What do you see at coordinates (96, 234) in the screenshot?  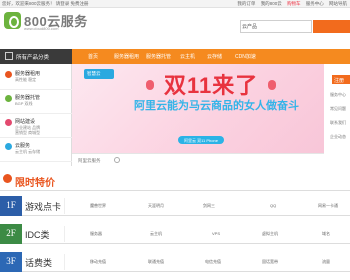 I see `floor-link: 服务器` at bounding box center [96, 234].